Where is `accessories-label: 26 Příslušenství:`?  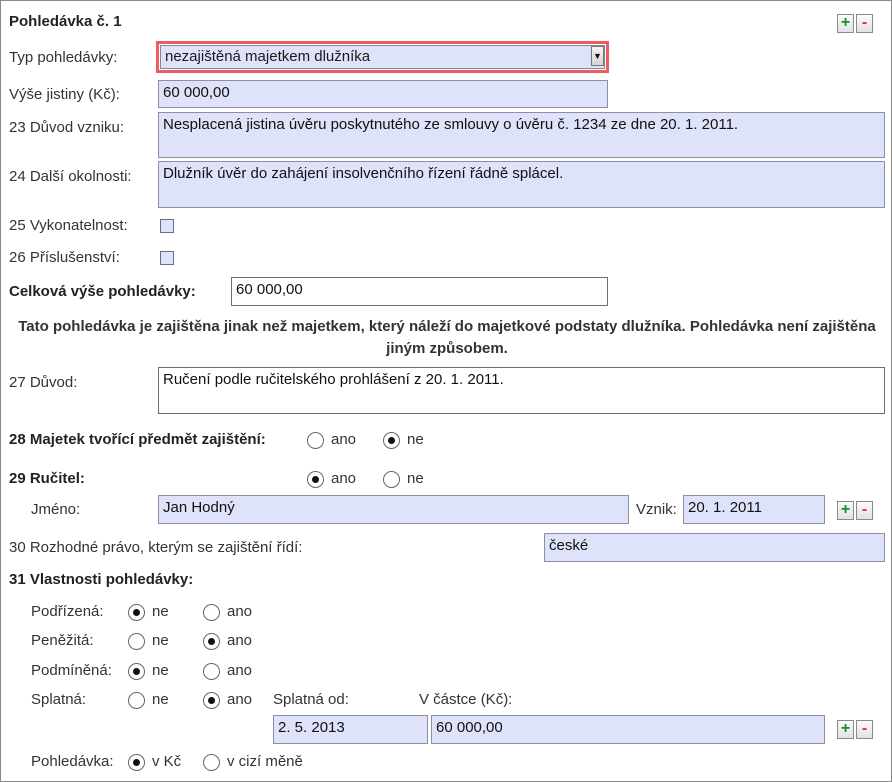
accessories-label: 26 Příslušenství: is located at coordinates (64, 257).